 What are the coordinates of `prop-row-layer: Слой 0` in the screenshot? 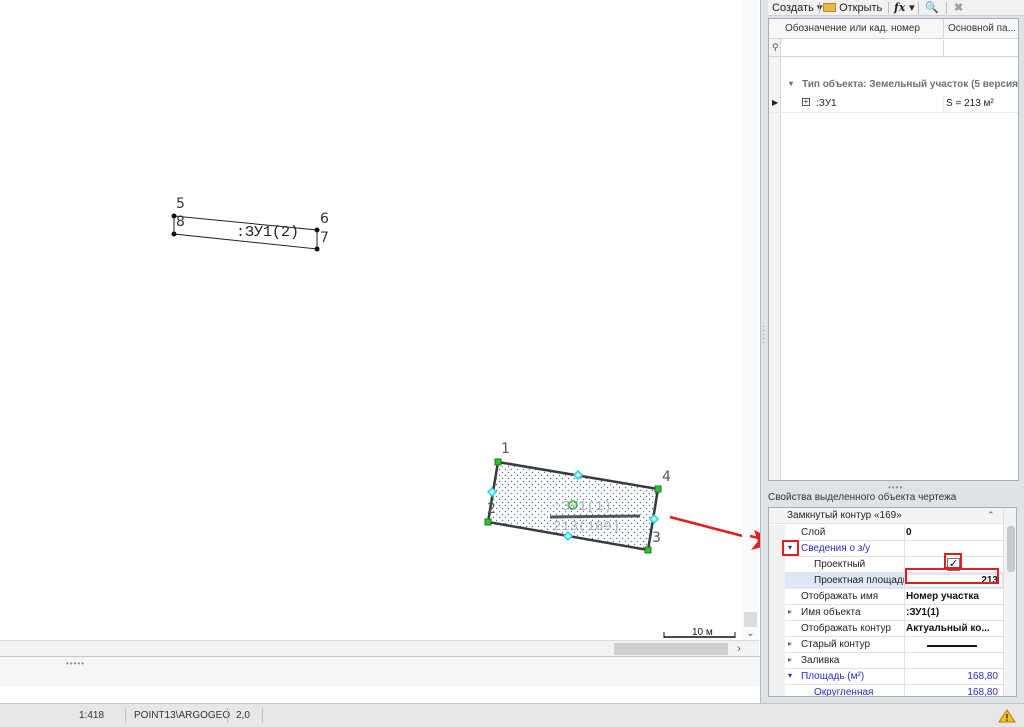 It's located at (886, 533).